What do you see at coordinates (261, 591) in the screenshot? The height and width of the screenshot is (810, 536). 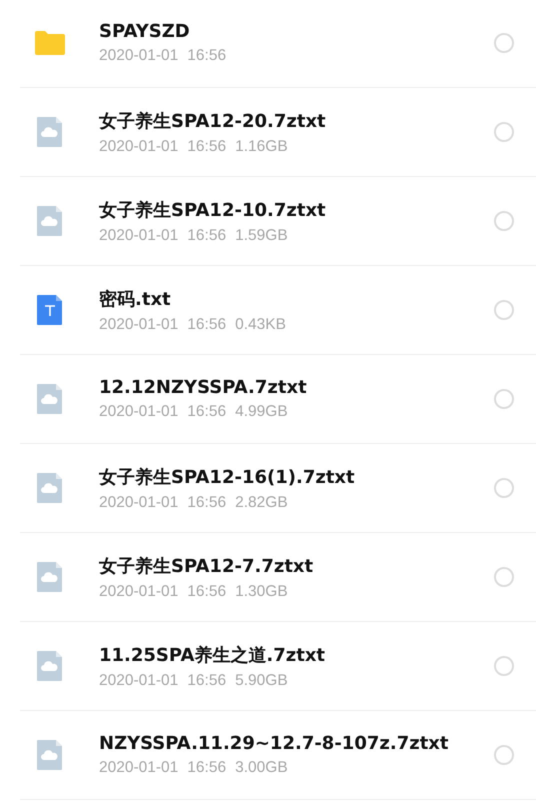 I see `file-size: 1.30GB` at bounding box center [261, 591].